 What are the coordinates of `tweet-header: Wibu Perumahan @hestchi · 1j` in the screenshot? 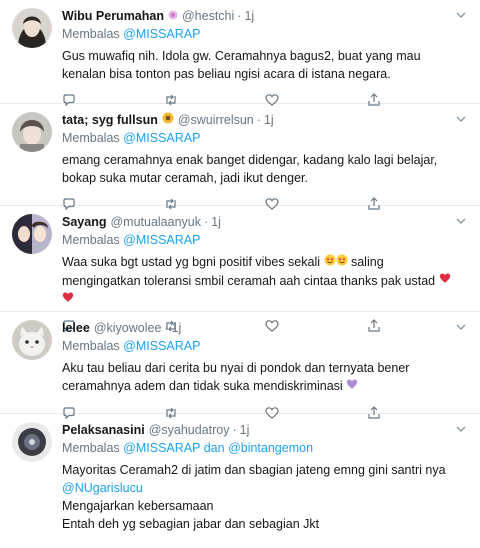 It's located at (265, 16).